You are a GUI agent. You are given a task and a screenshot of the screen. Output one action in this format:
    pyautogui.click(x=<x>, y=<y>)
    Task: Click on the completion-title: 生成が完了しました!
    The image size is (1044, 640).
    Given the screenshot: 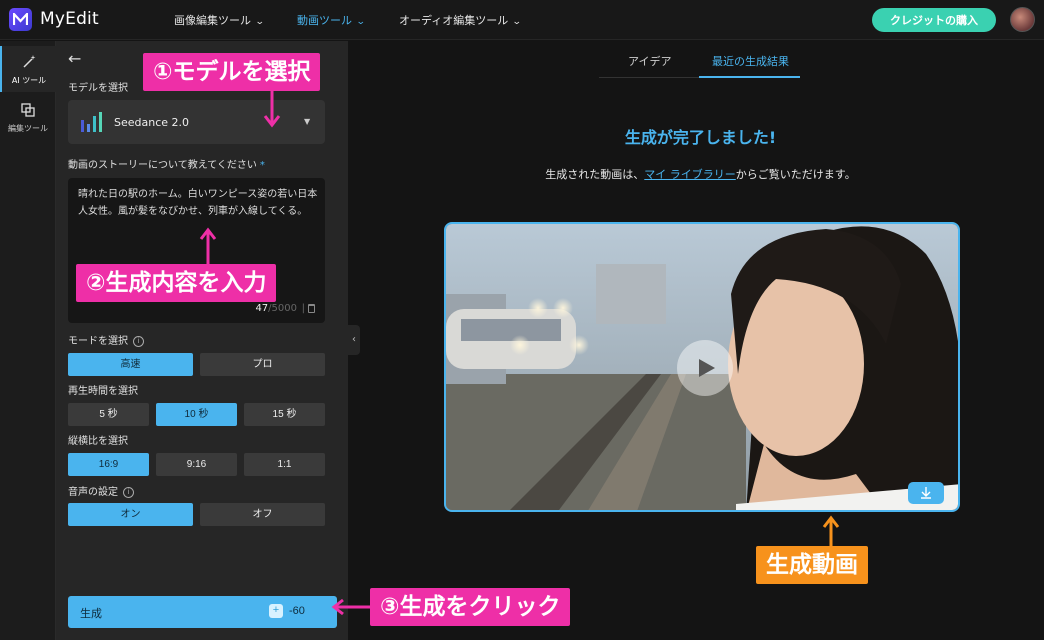 What is the action you would take?
    pyautogui.click(x=700, y=137)
    